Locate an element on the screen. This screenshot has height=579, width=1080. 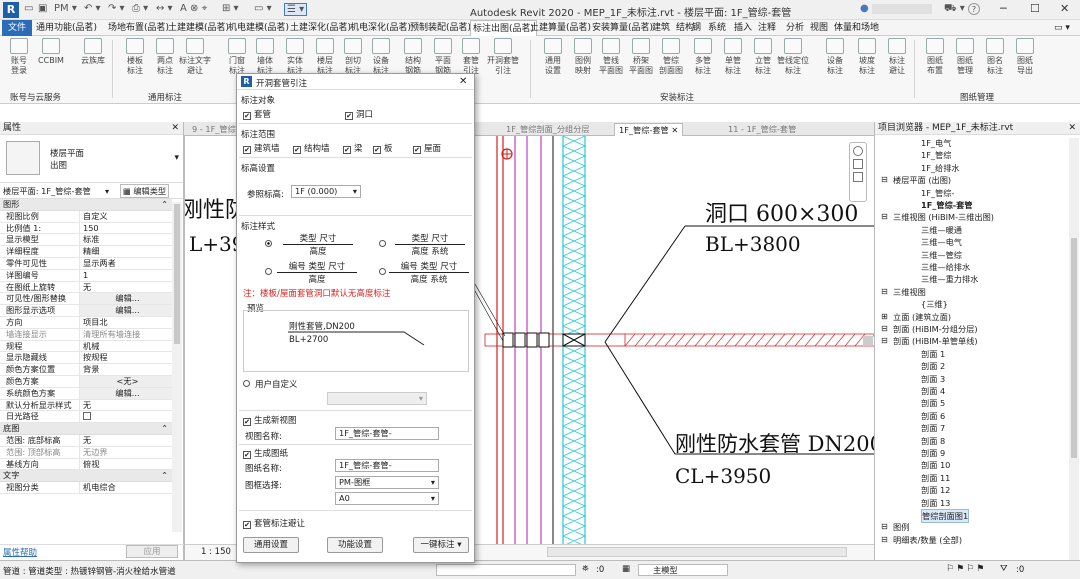
browser-item: 剖面 6 is located at coordinates (933, 416).